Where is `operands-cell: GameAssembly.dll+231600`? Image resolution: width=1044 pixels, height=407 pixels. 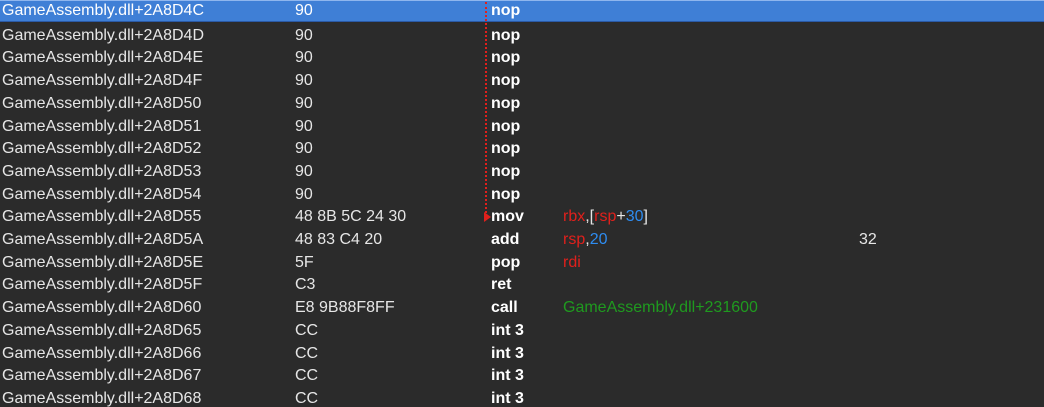
operands-cell: GameAssembly.dll+231600 is located at coordinates (660, 308).